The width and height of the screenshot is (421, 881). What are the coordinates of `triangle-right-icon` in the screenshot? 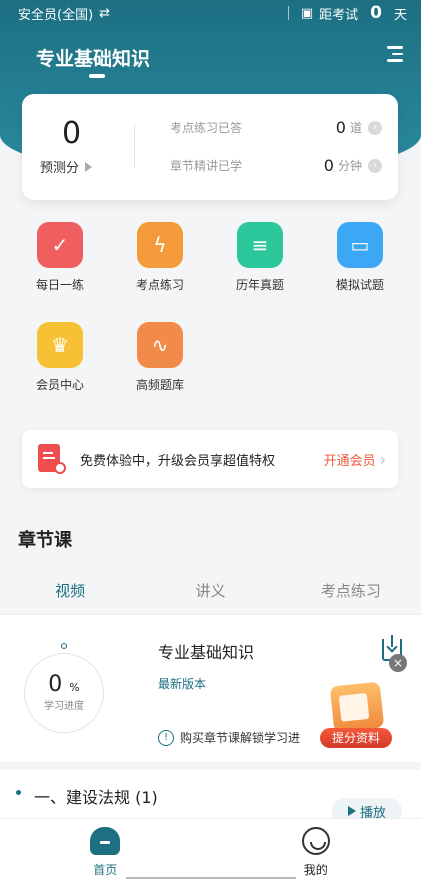 It's located at (89, 166).